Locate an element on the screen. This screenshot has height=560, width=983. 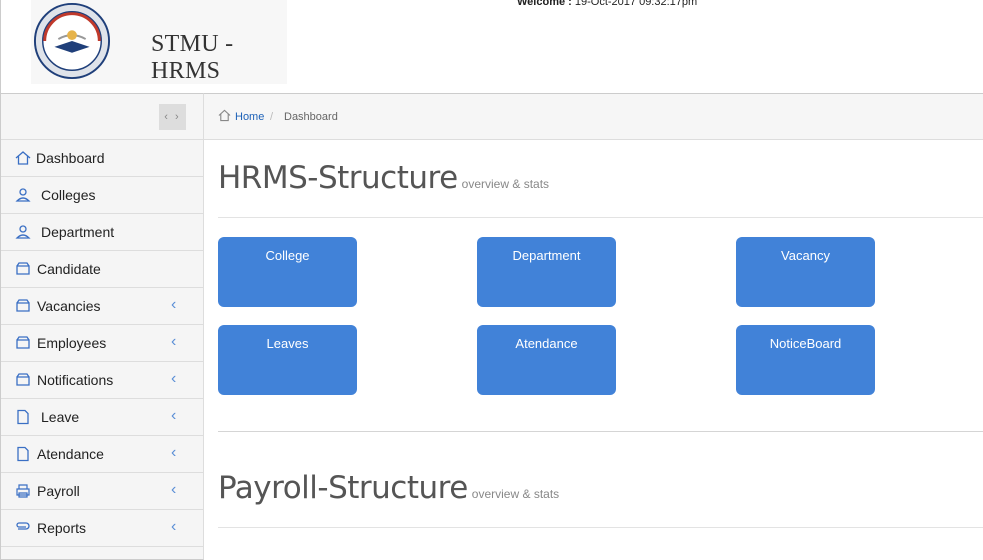
tile-department: Department is located at coordinates (546, 272).